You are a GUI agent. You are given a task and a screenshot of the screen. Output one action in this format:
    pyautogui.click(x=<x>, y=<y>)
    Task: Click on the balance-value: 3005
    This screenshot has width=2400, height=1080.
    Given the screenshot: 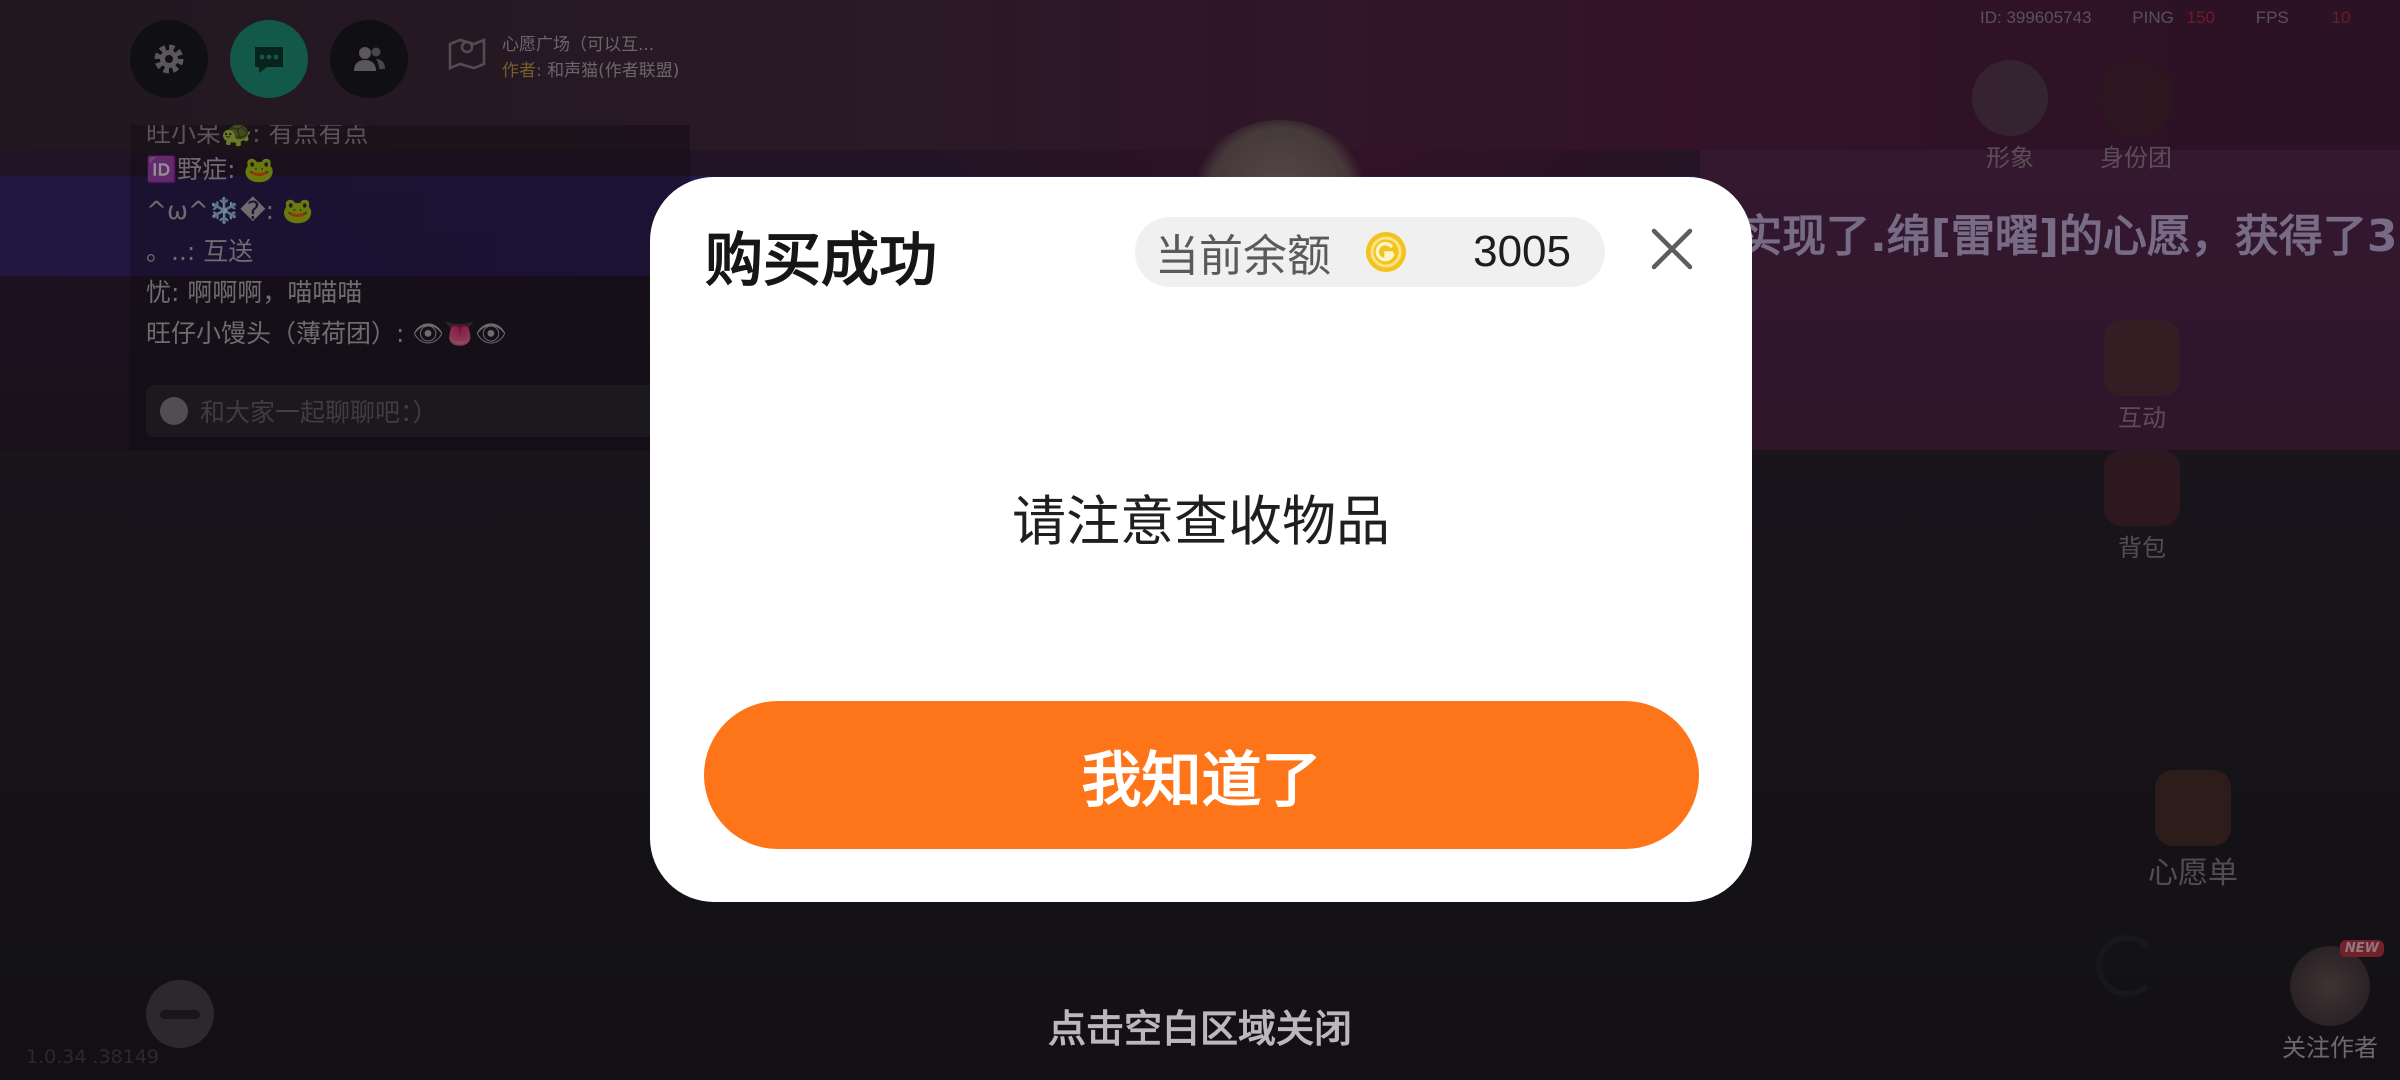 What is the action you would take?
    pyautogui.click(x=1522, y=251)
    